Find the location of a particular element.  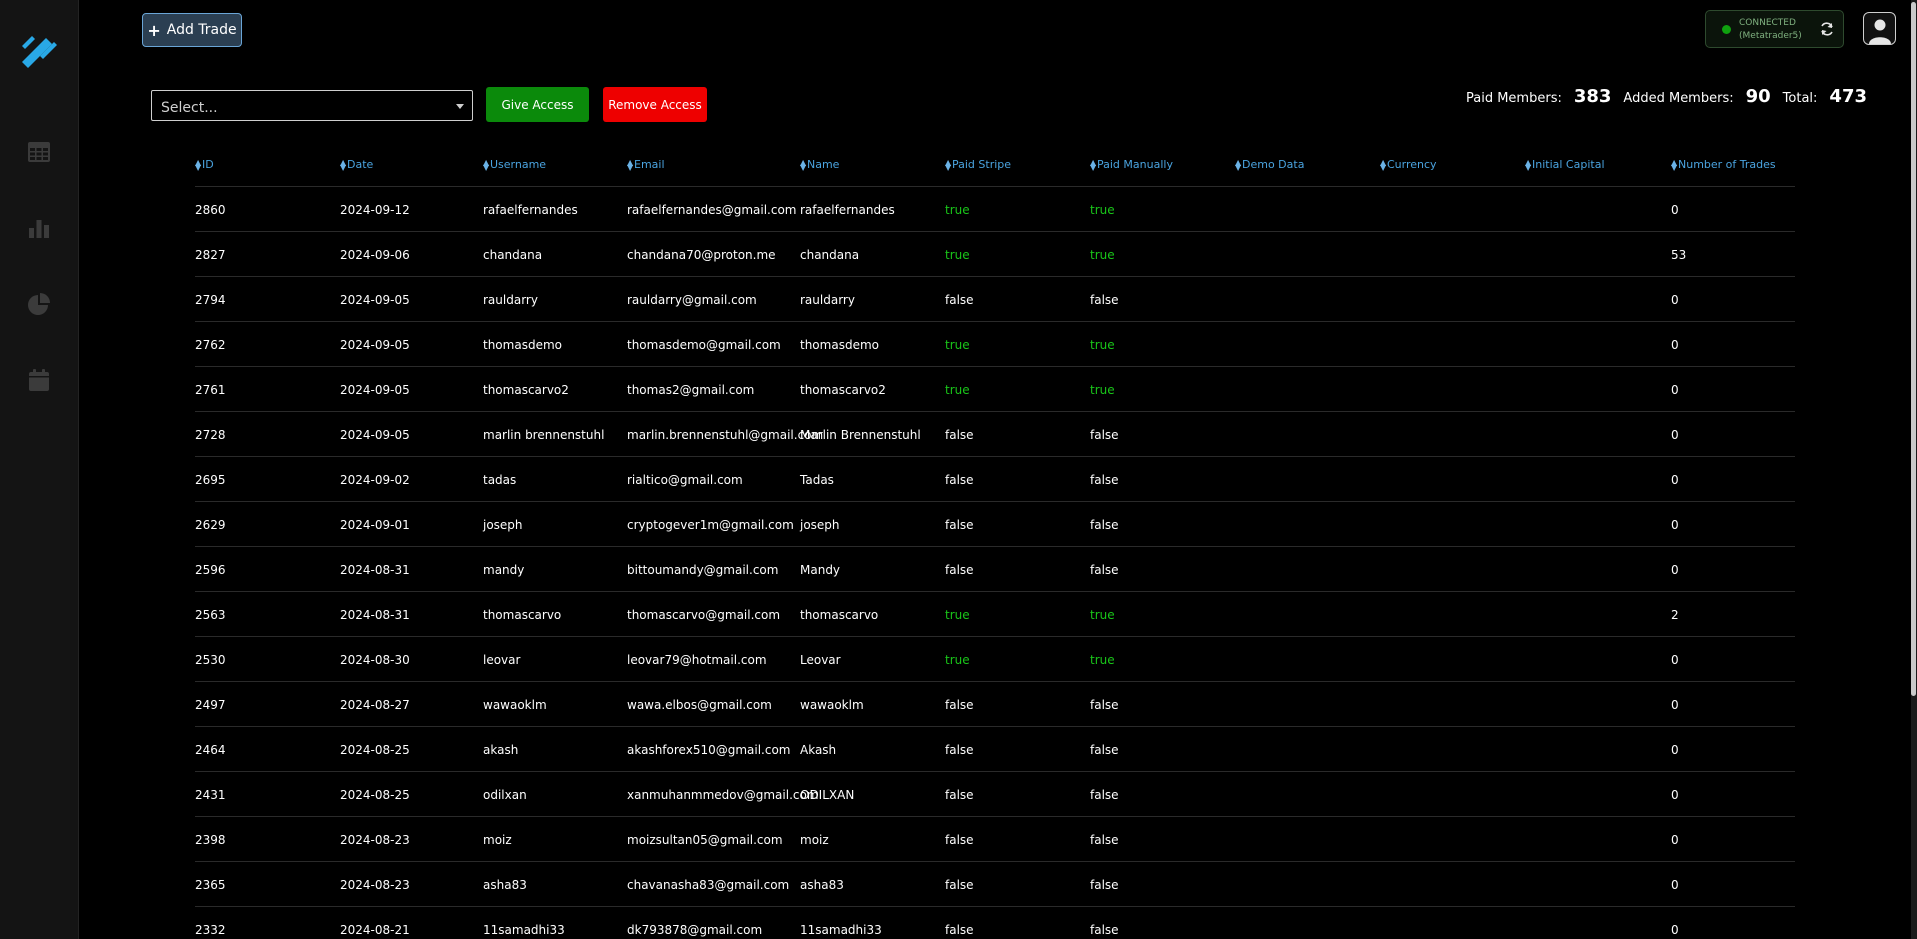

cell-username: tadas is located at coordinates (500, 480).